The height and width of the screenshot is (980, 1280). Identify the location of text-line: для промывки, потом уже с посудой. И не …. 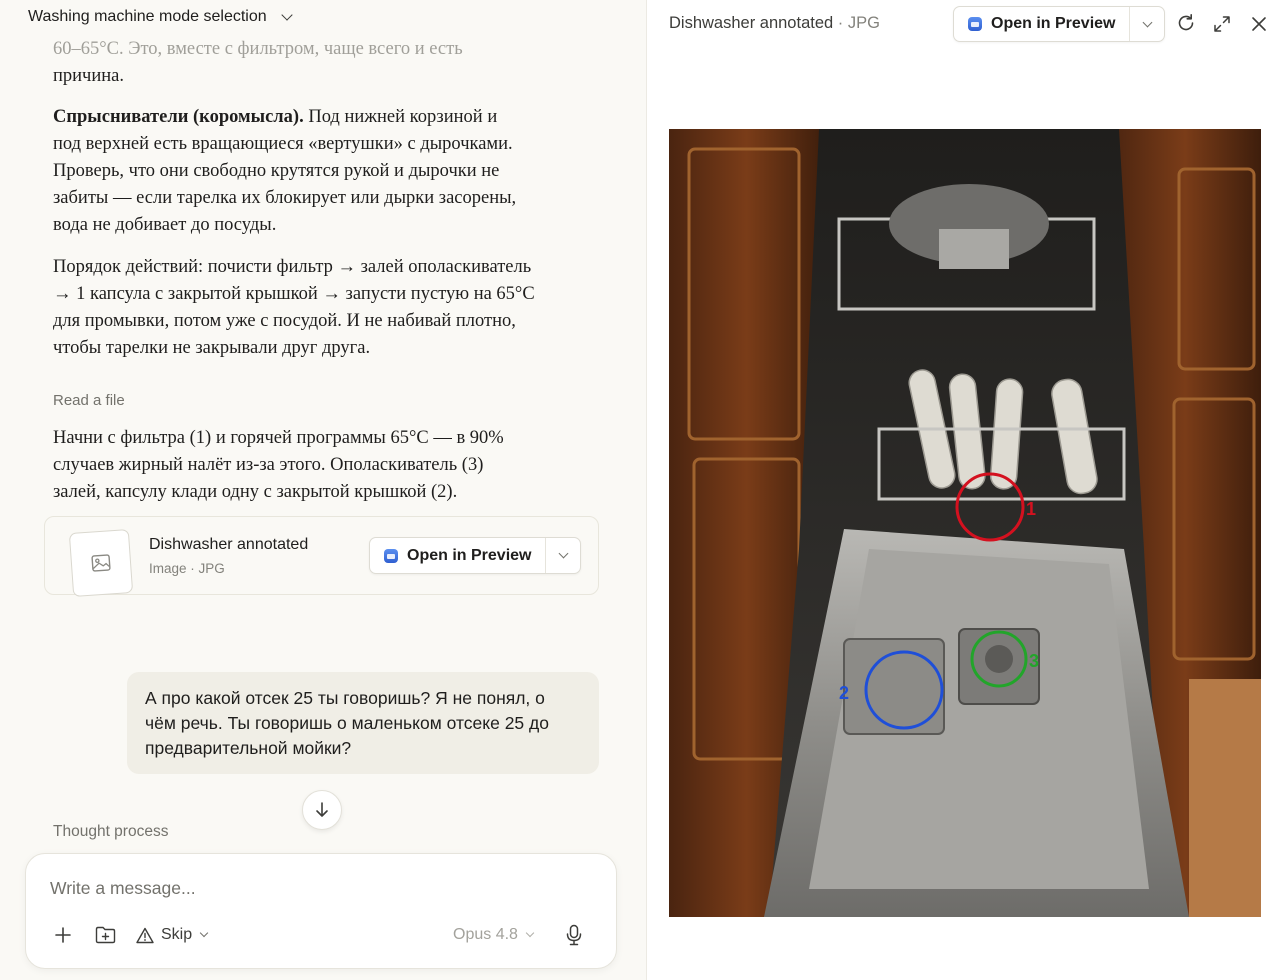
(284, 321).